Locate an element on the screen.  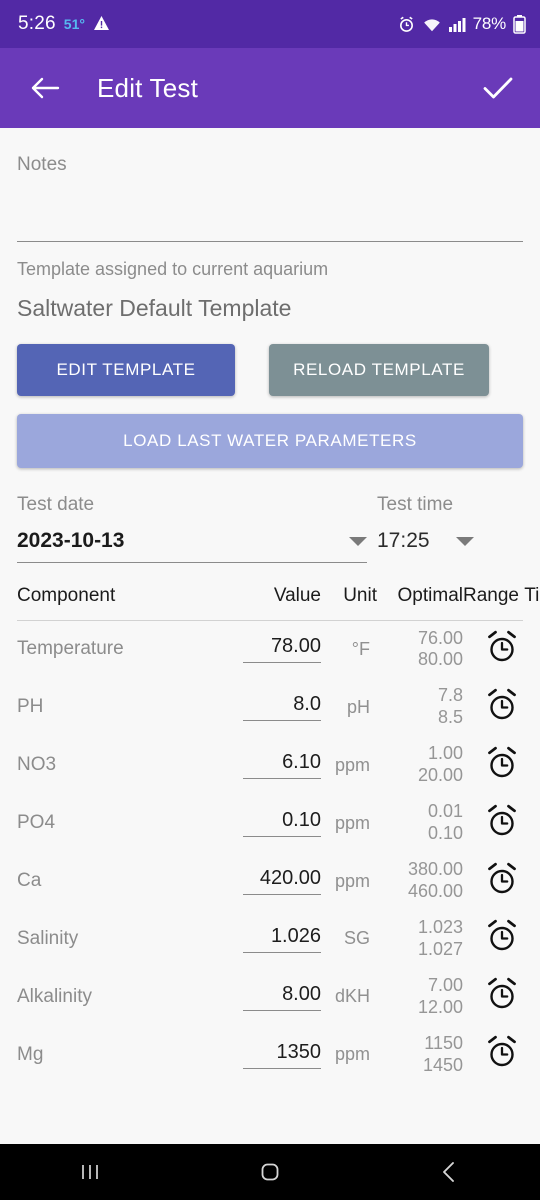
value-input: 1.026 is located at coordinates (282, 939).